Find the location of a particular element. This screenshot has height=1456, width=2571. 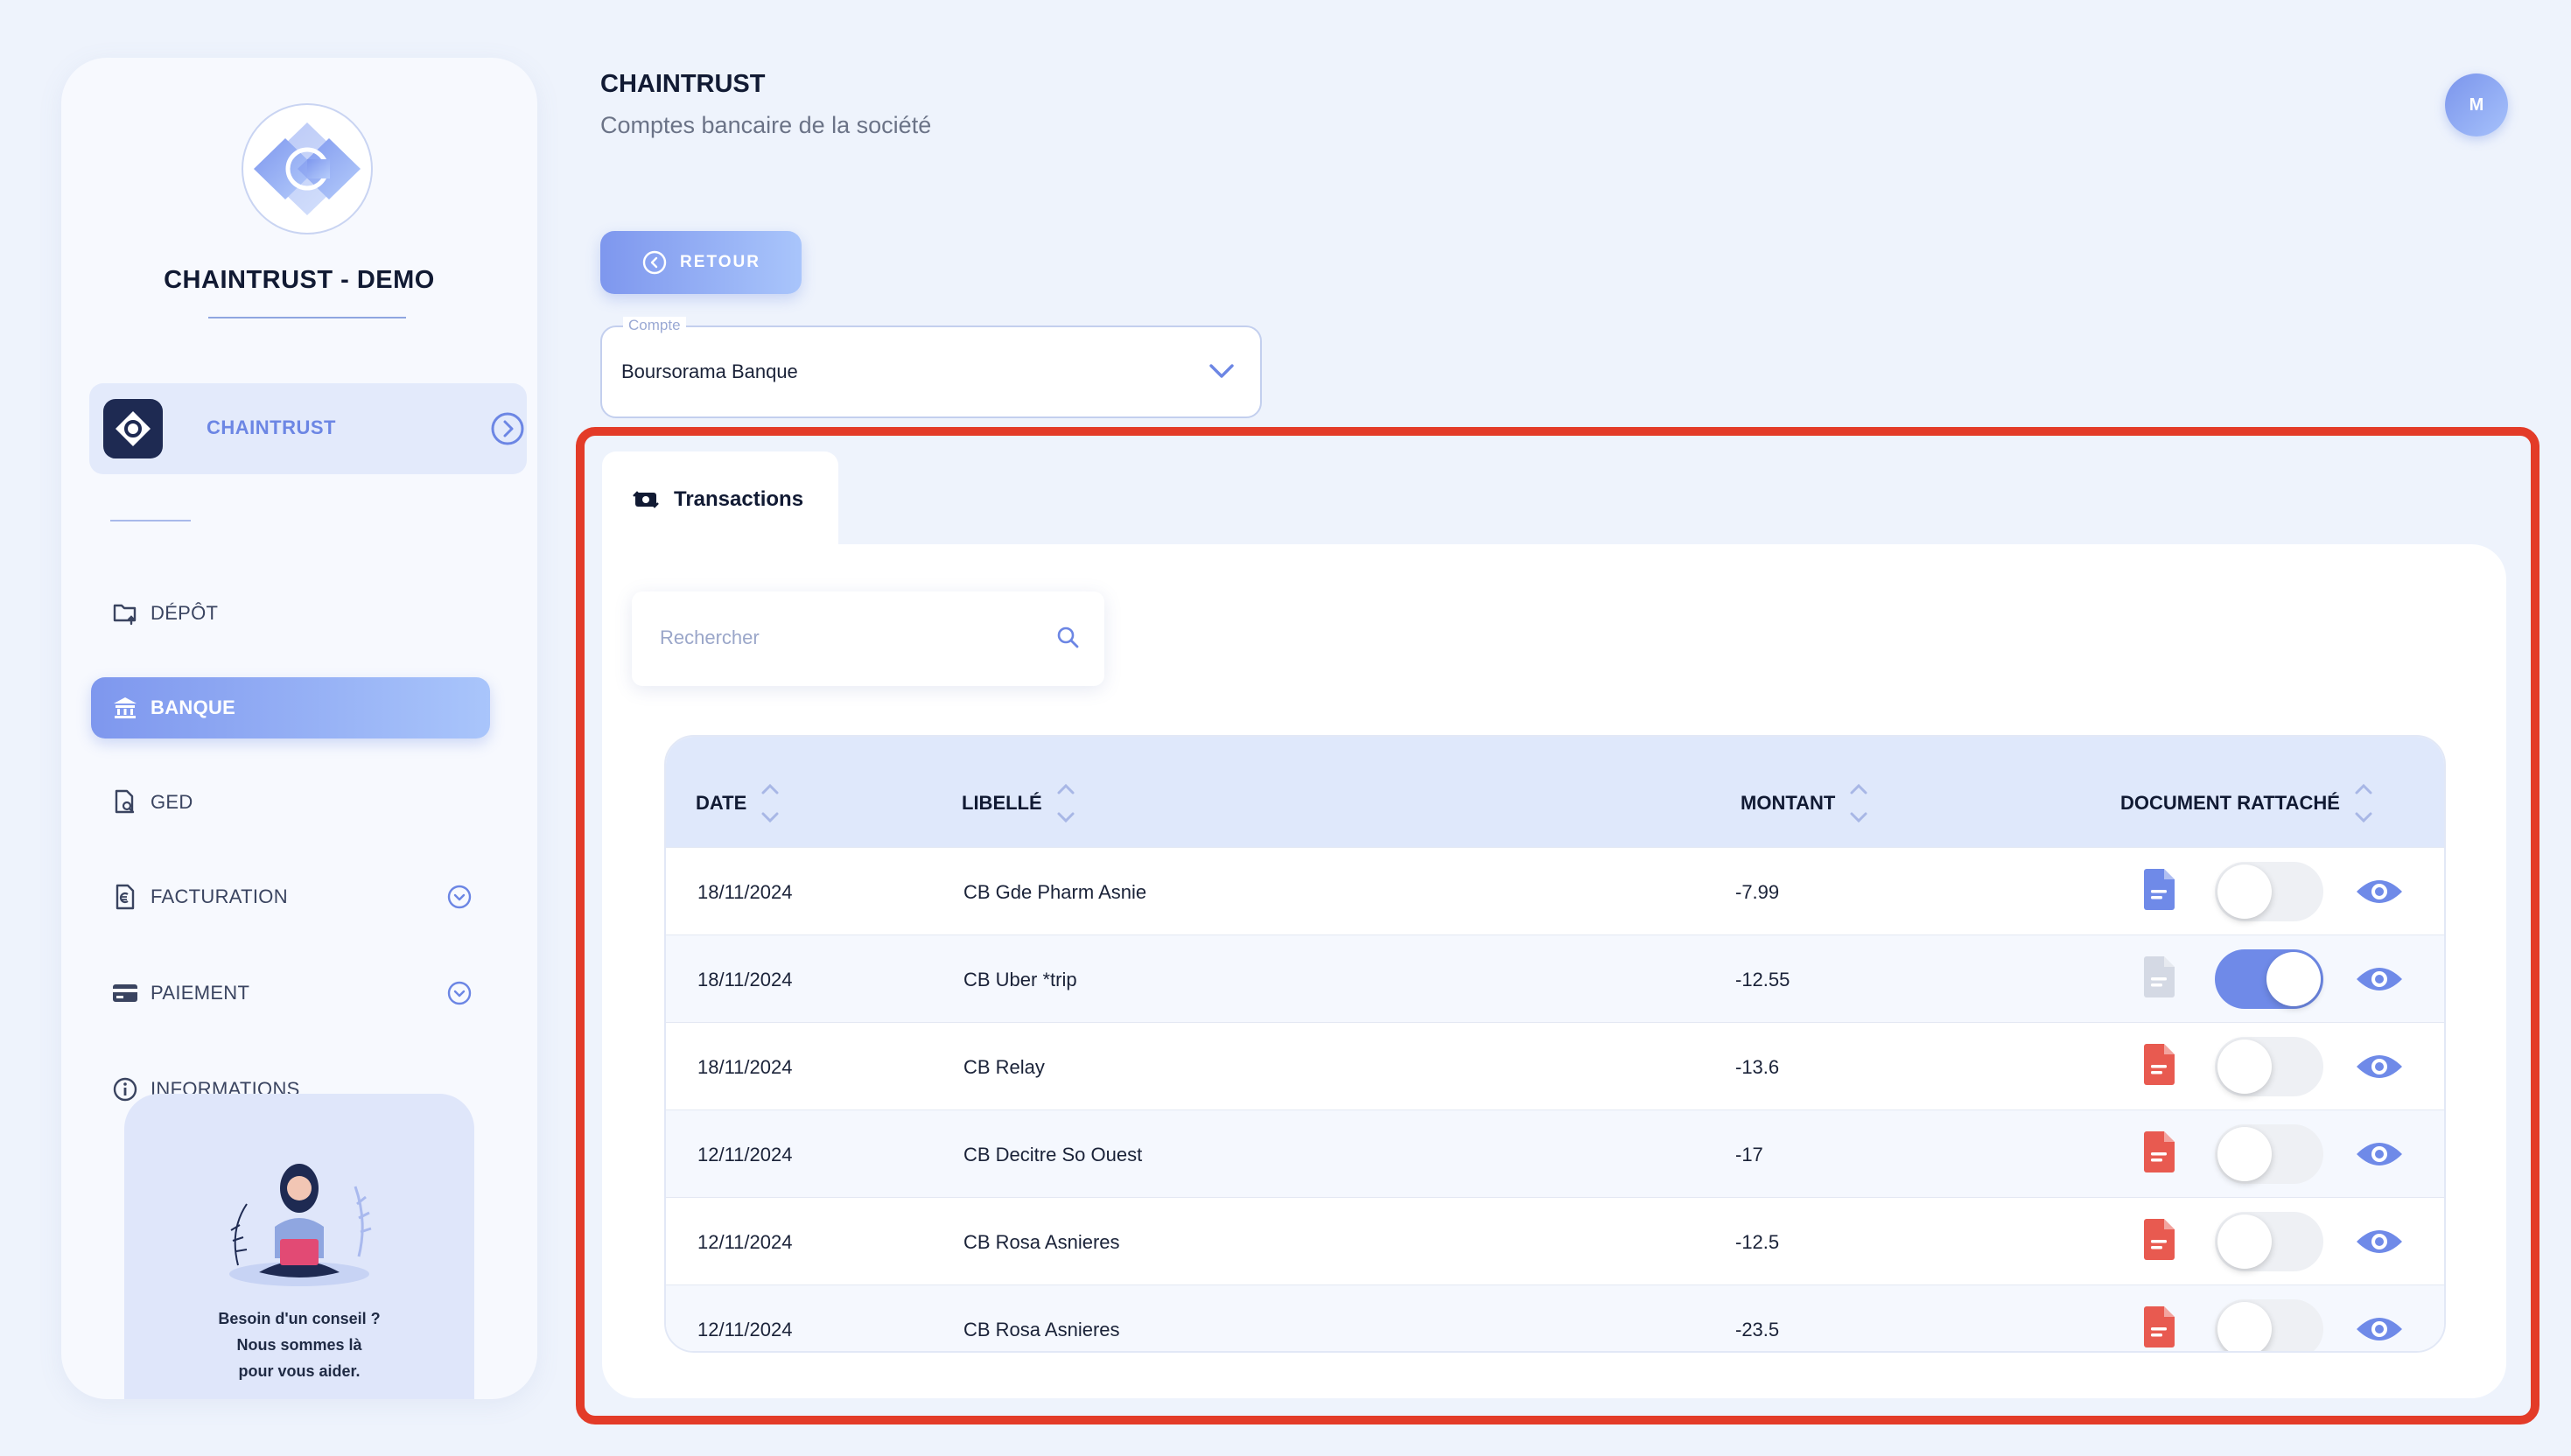

tab-transactions: Transactions is located at coordinates (720, 500).